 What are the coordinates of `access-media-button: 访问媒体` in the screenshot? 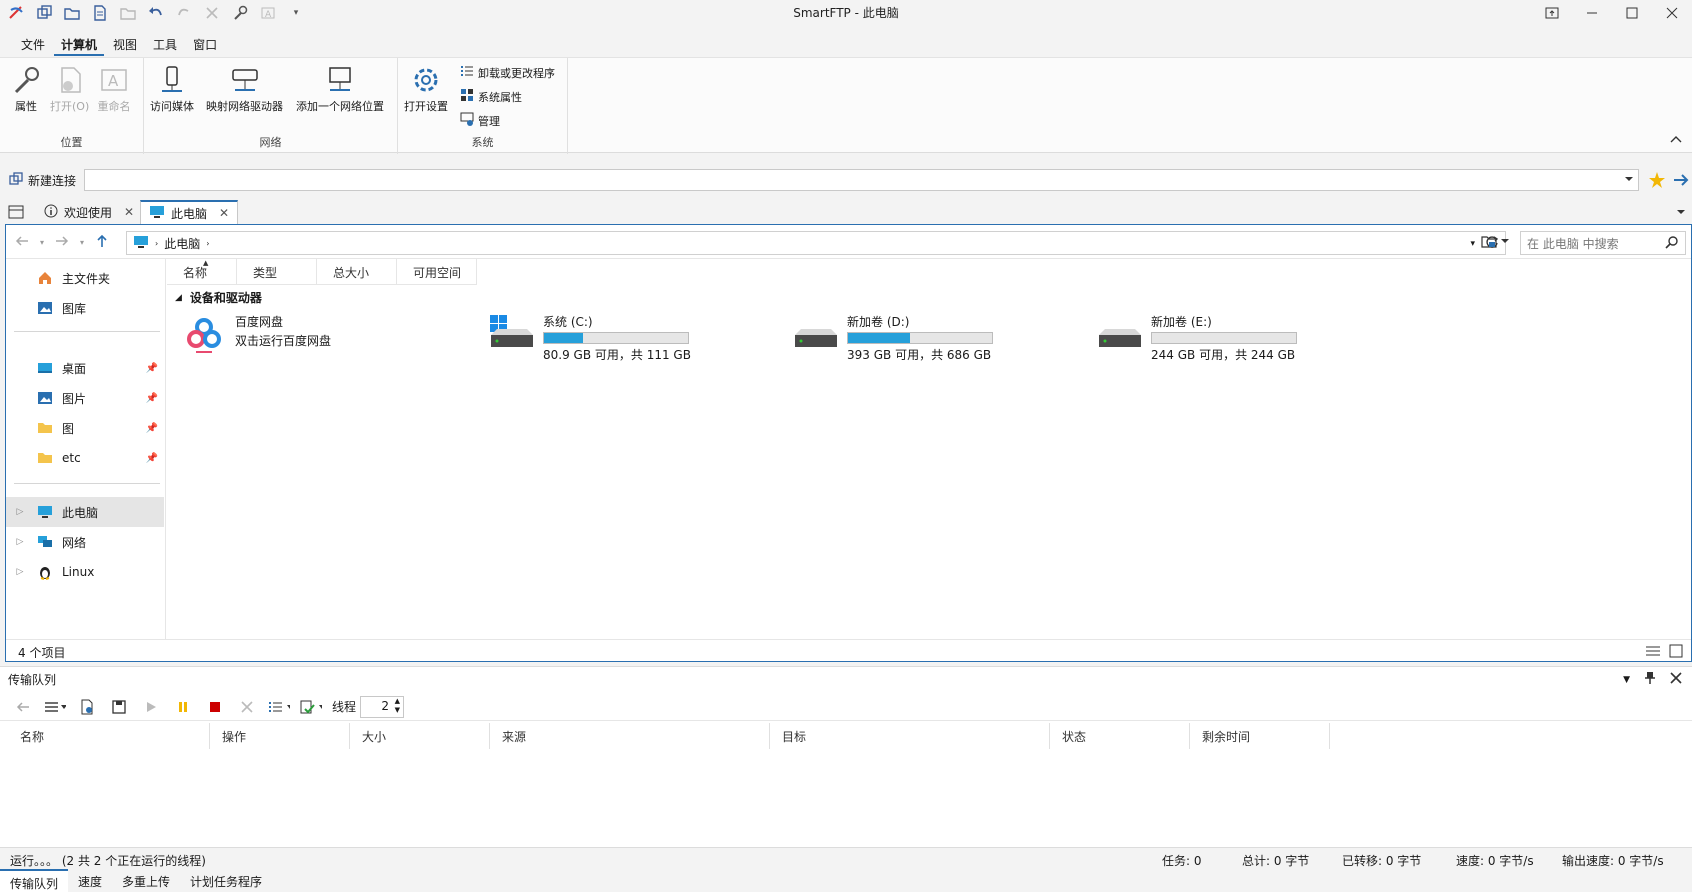 It's located at (172, 88).